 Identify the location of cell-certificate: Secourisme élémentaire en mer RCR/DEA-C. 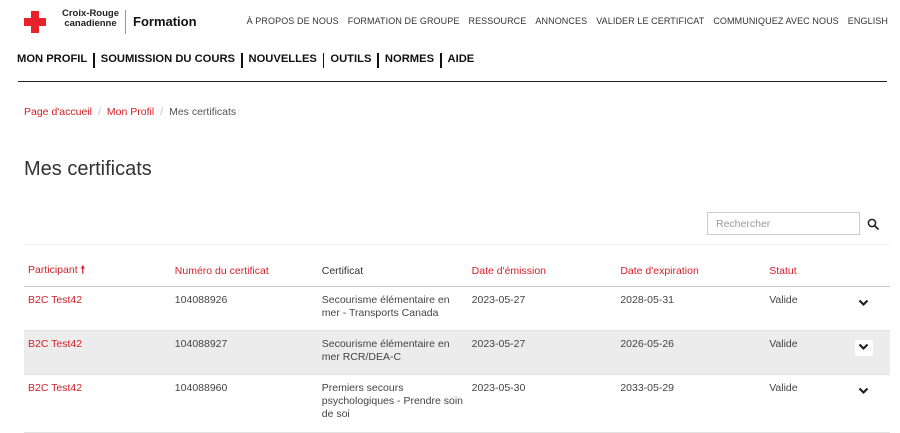
(392, 352).